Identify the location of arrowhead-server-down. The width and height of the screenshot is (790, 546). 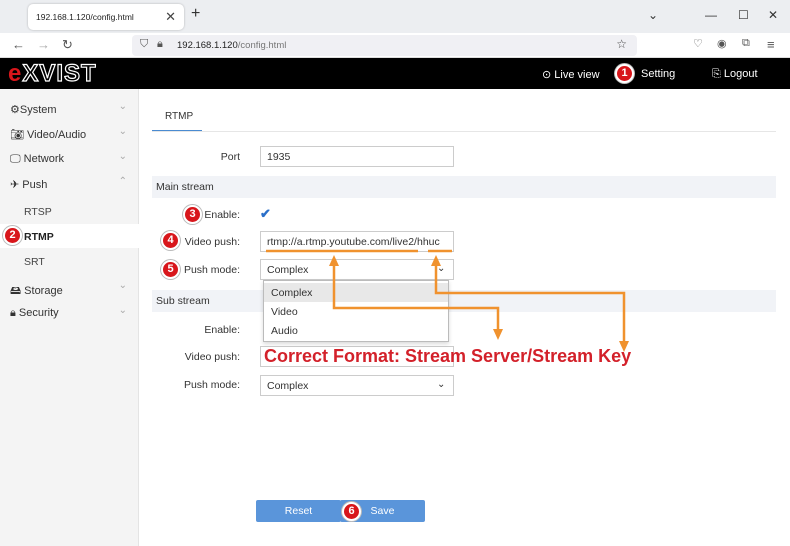
(498, 334).